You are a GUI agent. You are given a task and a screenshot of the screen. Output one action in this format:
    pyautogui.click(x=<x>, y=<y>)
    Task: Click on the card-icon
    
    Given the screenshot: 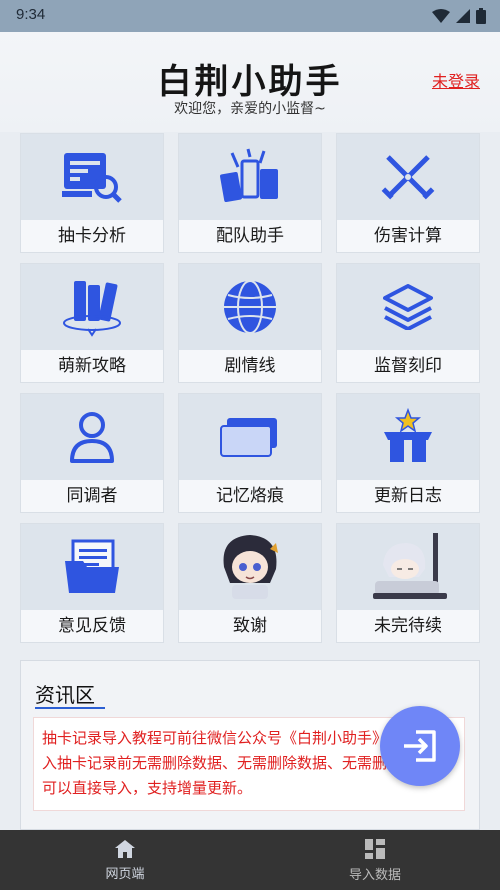 What is the action you would take?
    pyautogui.click(x=248, y=437)
    